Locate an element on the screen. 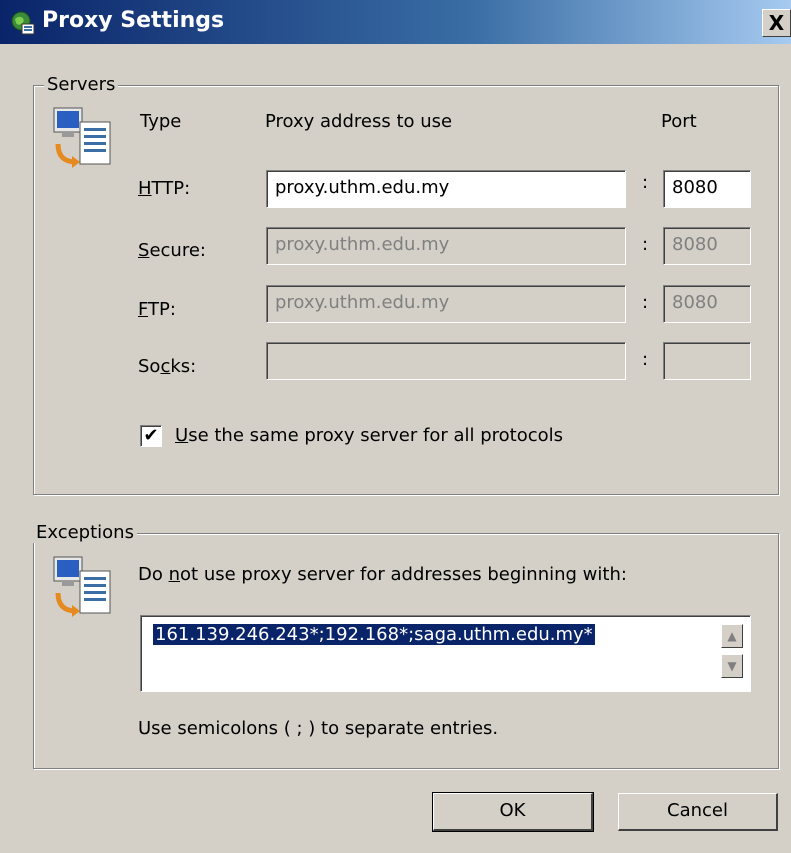  scroll-up-button: ▲ is located at coordinates (732, 636).